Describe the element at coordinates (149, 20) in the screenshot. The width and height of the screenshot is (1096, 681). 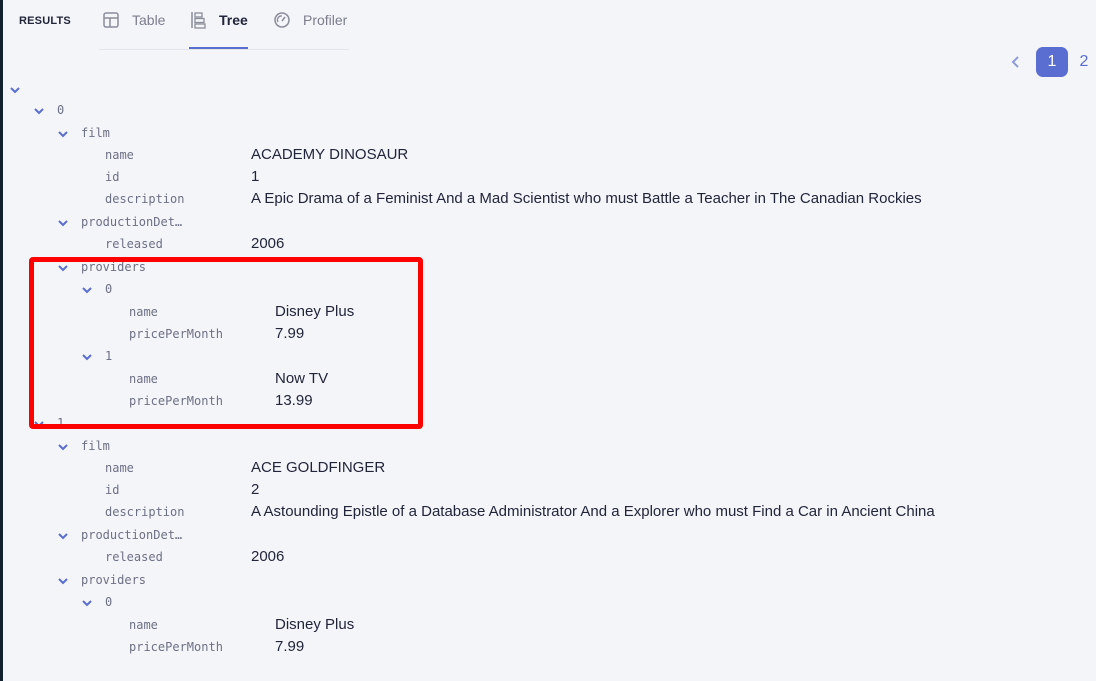
I see `tab-table-label: Table` at that location.